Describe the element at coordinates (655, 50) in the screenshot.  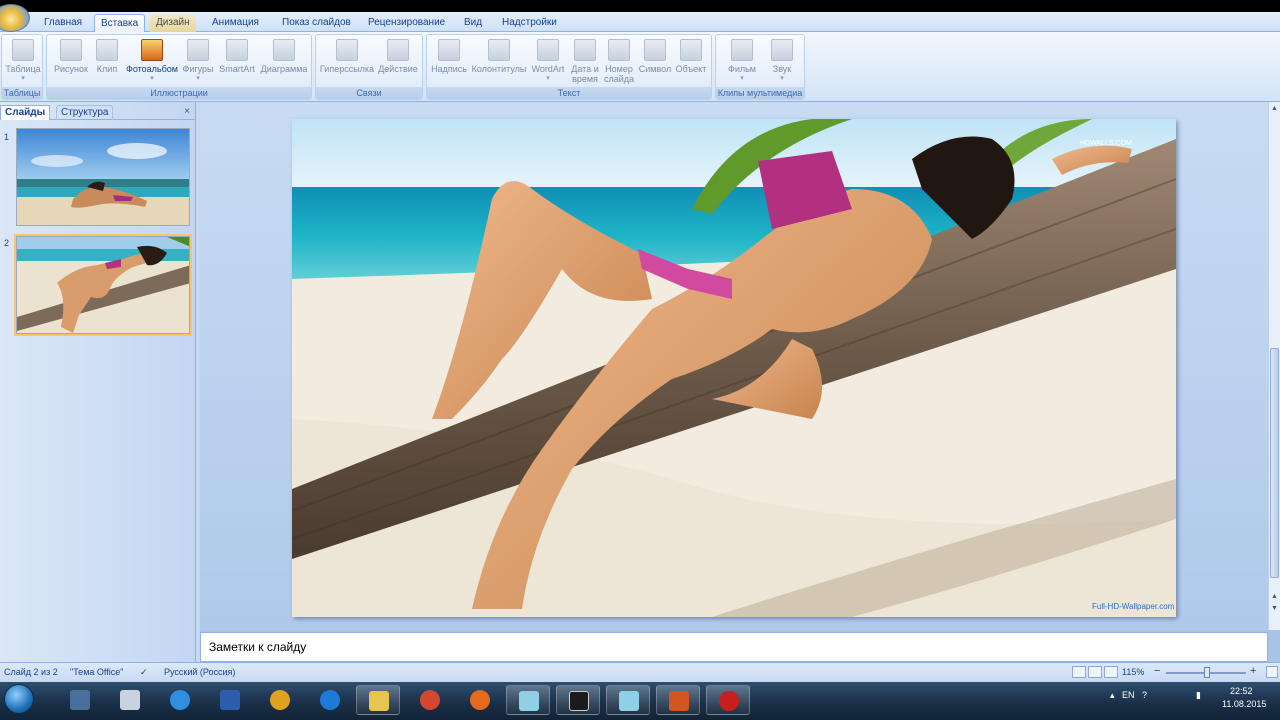
I see `omega-icon` at that location.